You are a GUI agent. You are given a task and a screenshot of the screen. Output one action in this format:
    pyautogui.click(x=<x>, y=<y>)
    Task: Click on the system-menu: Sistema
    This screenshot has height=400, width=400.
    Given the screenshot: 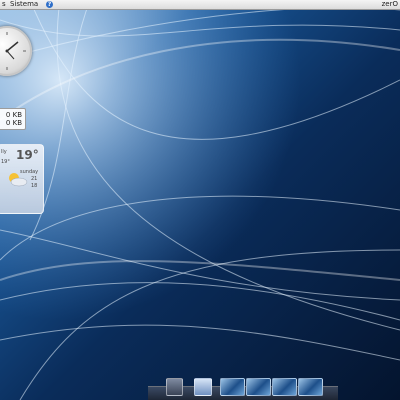 What is the action you would take?
    pyautogui.click(x=24, y=4)
    